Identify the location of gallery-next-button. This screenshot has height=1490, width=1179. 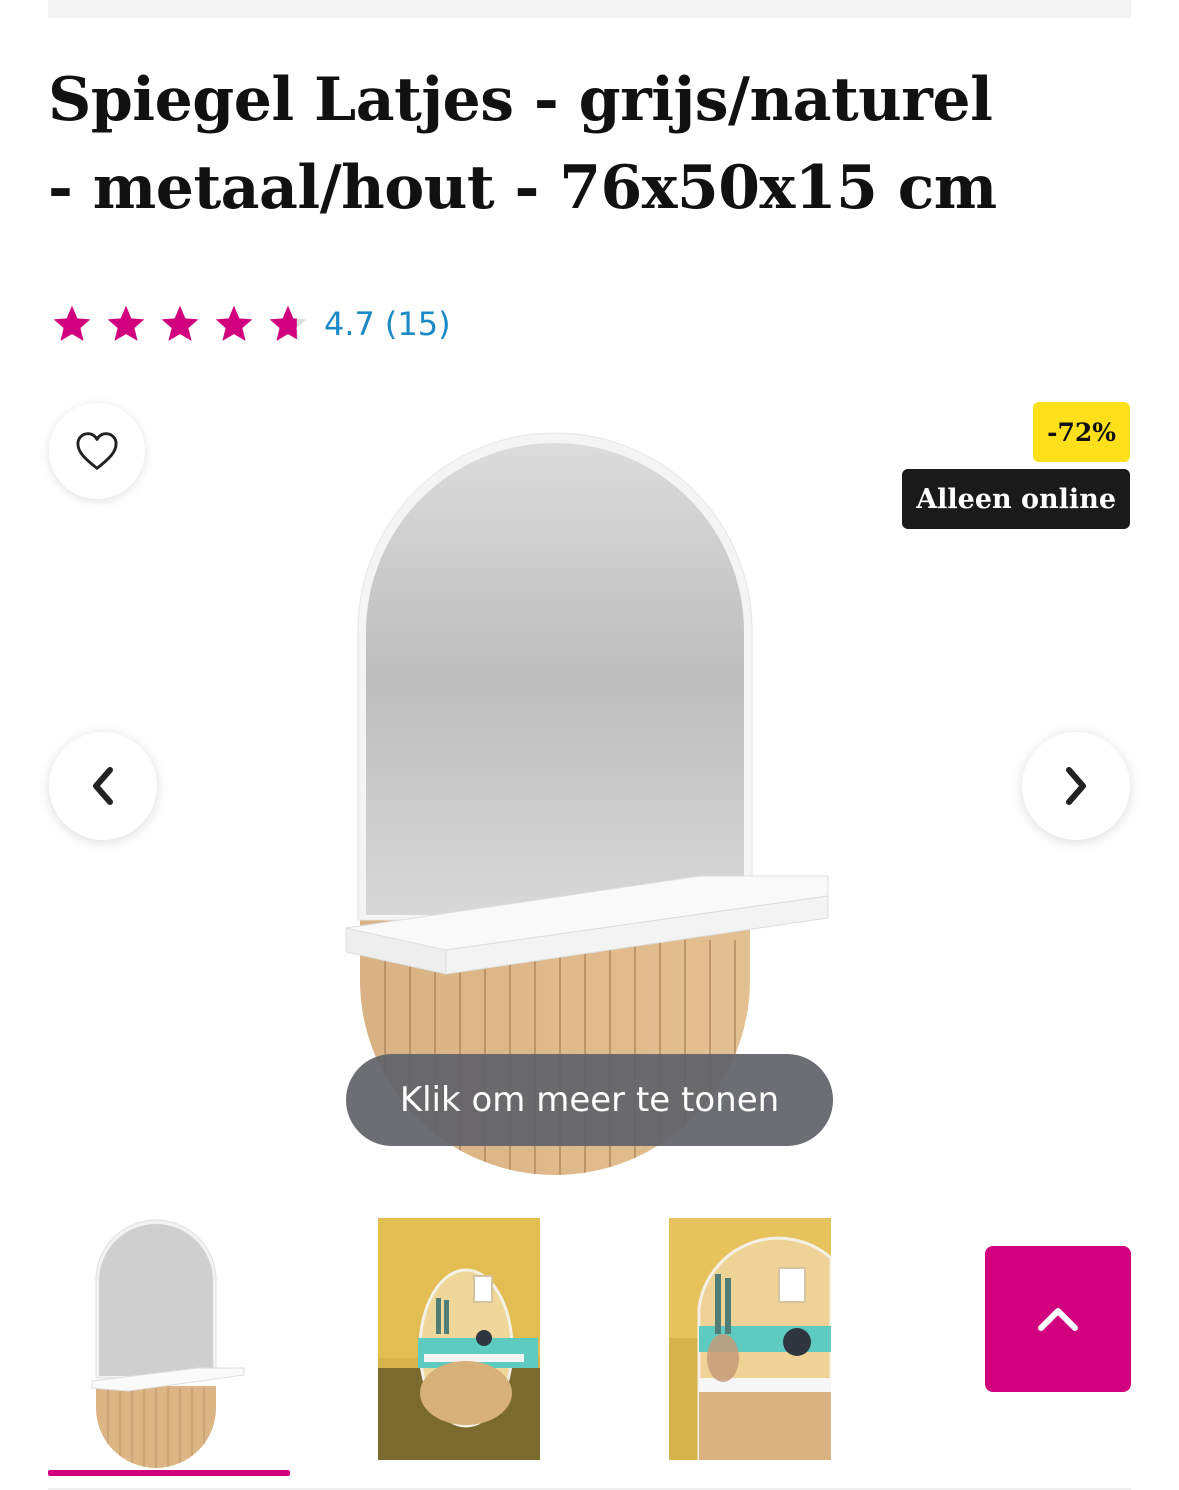
(1076, 786).